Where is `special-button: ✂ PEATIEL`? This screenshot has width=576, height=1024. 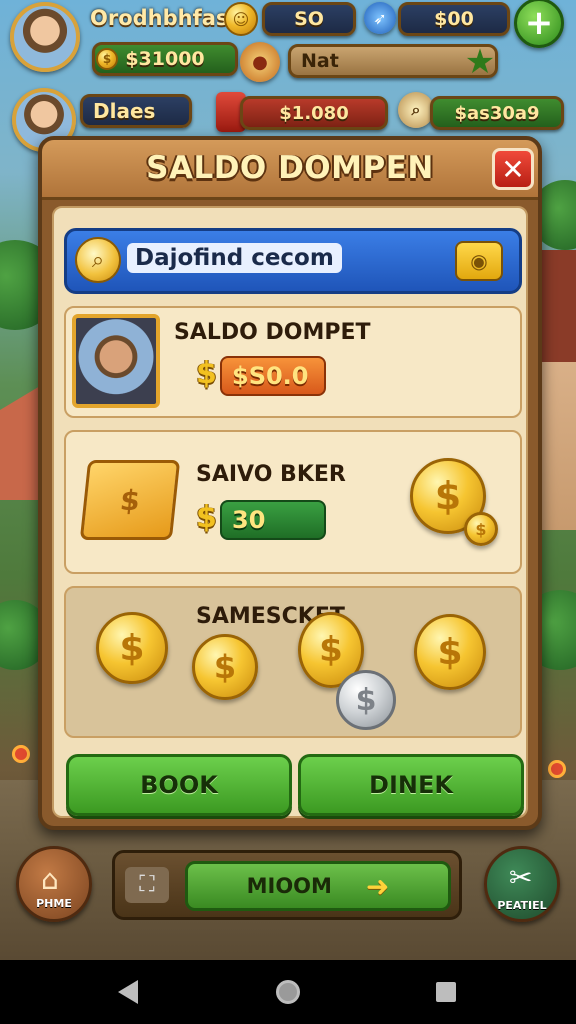 special-button: ✂ PEATIEL is located at coordinates (522, 884).